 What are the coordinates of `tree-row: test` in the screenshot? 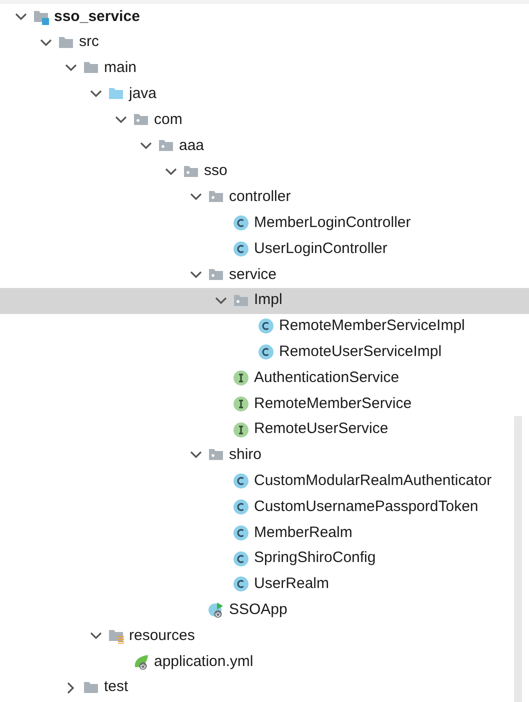 It's located at (264, 687).